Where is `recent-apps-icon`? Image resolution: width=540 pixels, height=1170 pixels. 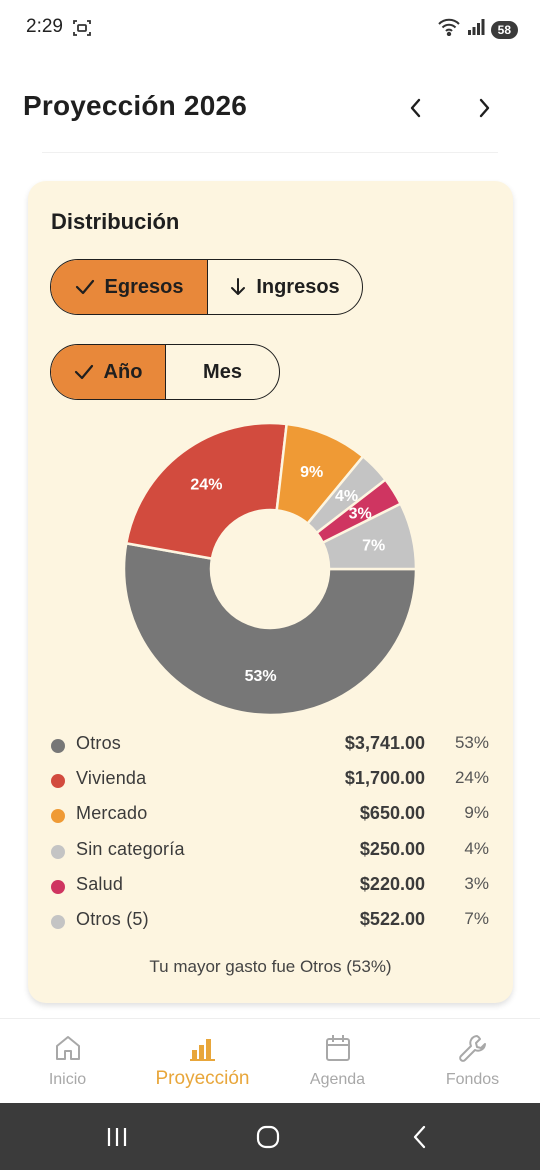
recent-apps-icon is located at coordinates (117, 1137).